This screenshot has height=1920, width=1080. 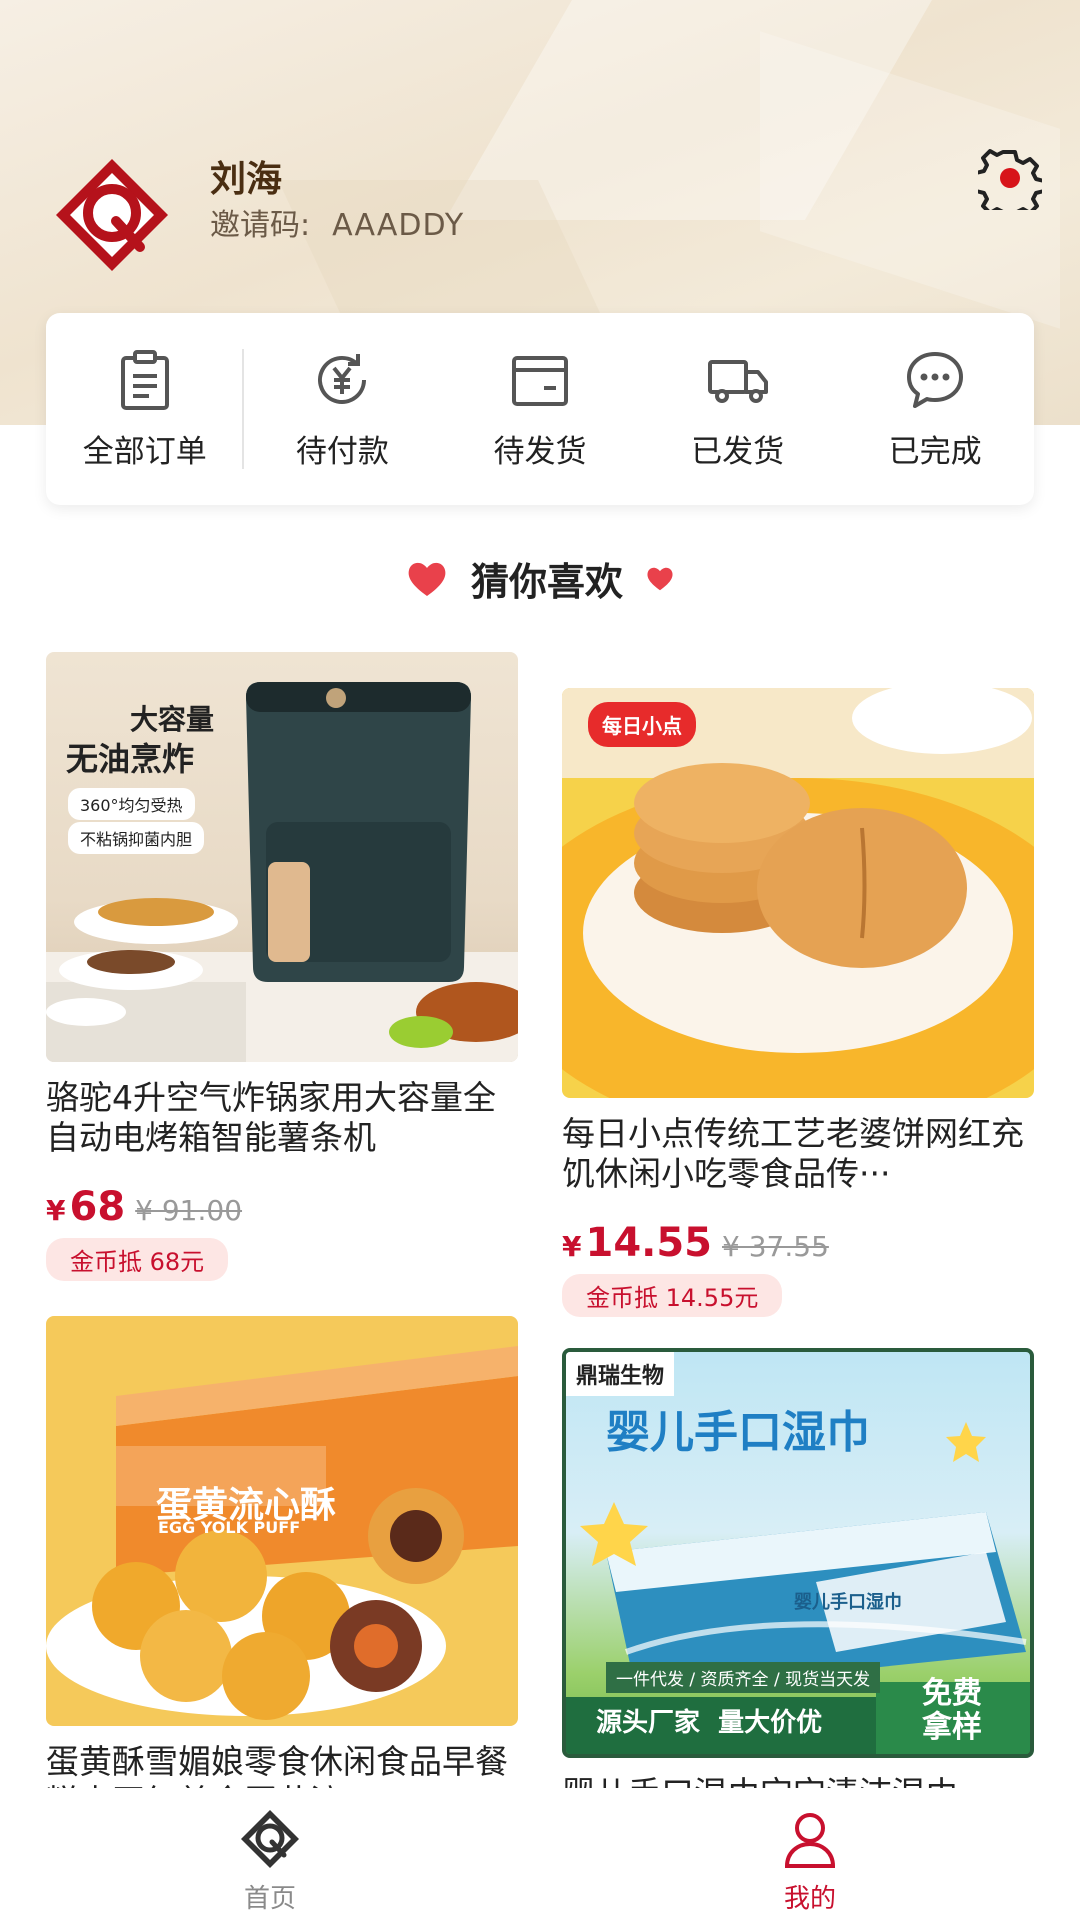 I want to click on coin-deduction-badge: 金币抵 14.55元, so click(x=672, y=1295).